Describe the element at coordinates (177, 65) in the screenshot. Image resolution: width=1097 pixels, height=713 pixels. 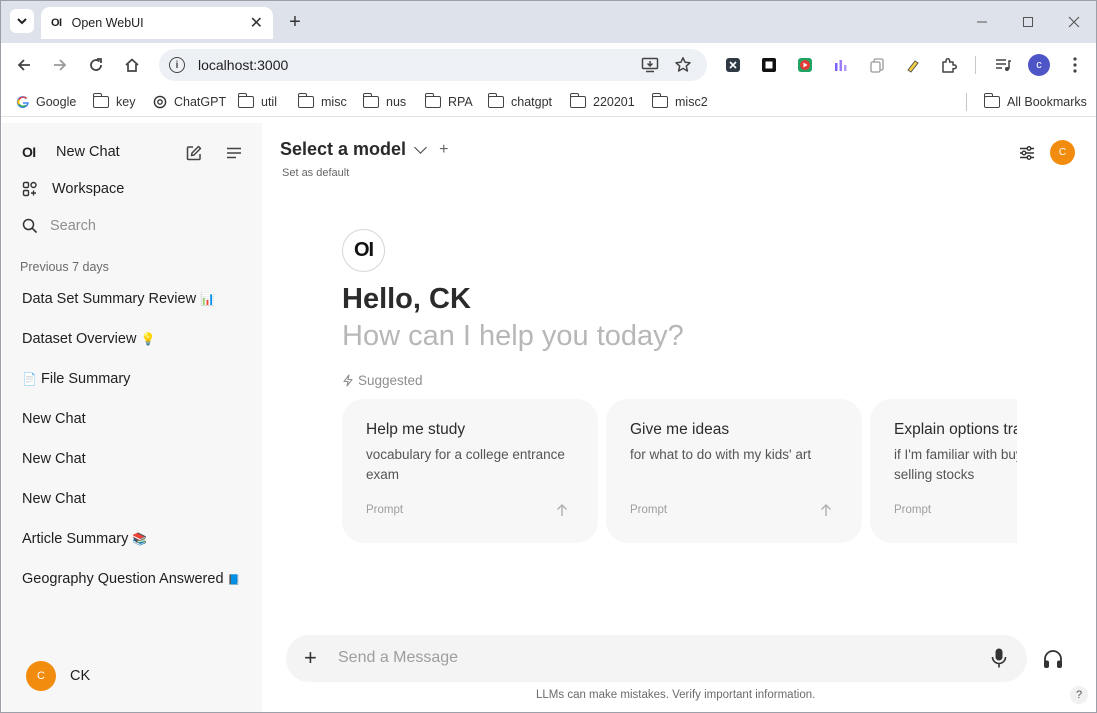
I see `site-info-icon: i` at that location.